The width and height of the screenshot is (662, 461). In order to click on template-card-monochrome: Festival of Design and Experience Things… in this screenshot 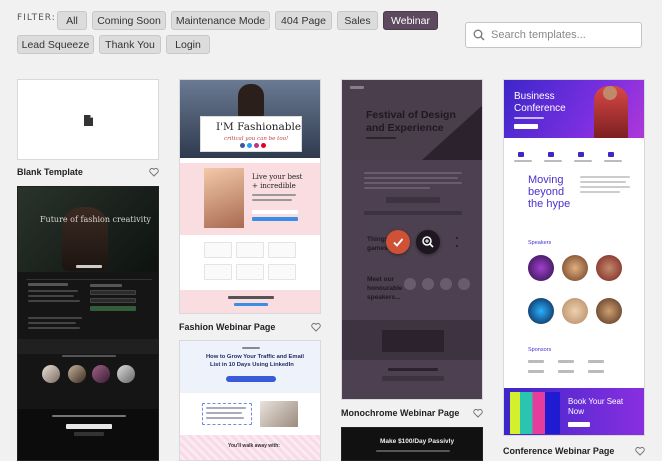, I will do `click(412, 239)`.